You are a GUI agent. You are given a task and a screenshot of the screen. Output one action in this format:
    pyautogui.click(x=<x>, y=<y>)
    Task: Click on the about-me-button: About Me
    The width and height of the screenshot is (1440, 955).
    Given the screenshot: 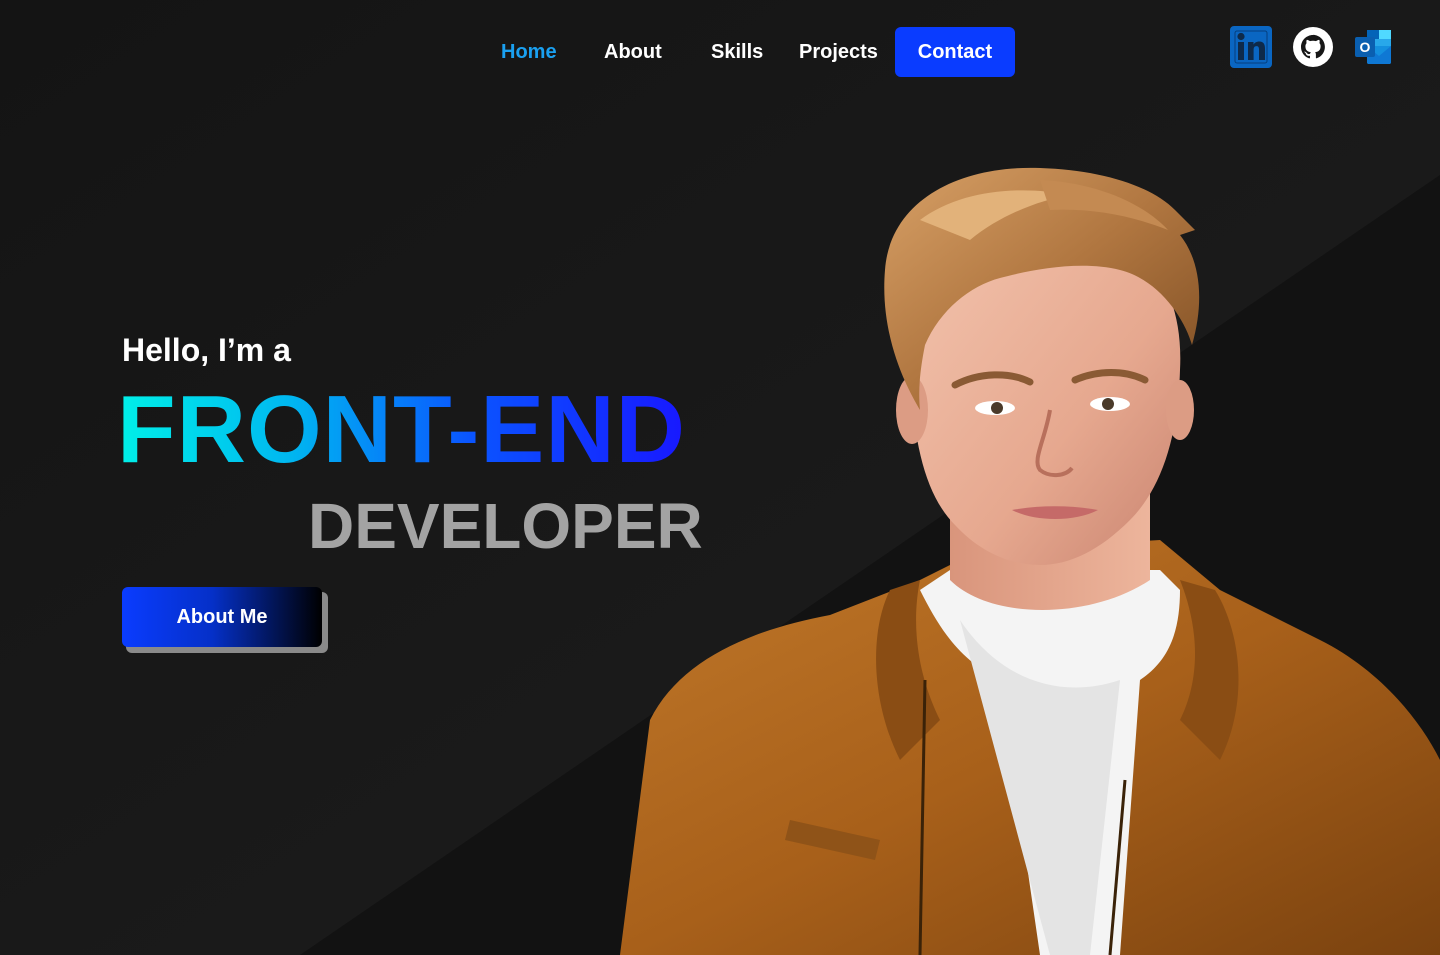 What is the action you would take?
    pyautogui.click(x=222, y=617)
    